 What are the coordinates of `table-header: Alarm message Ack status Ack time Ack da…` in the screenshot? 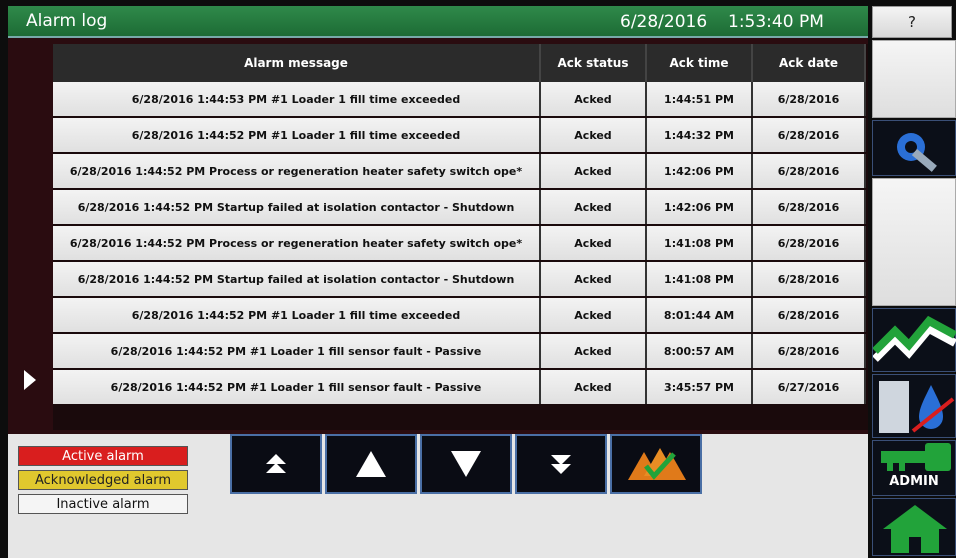 It's located at (459, 63).